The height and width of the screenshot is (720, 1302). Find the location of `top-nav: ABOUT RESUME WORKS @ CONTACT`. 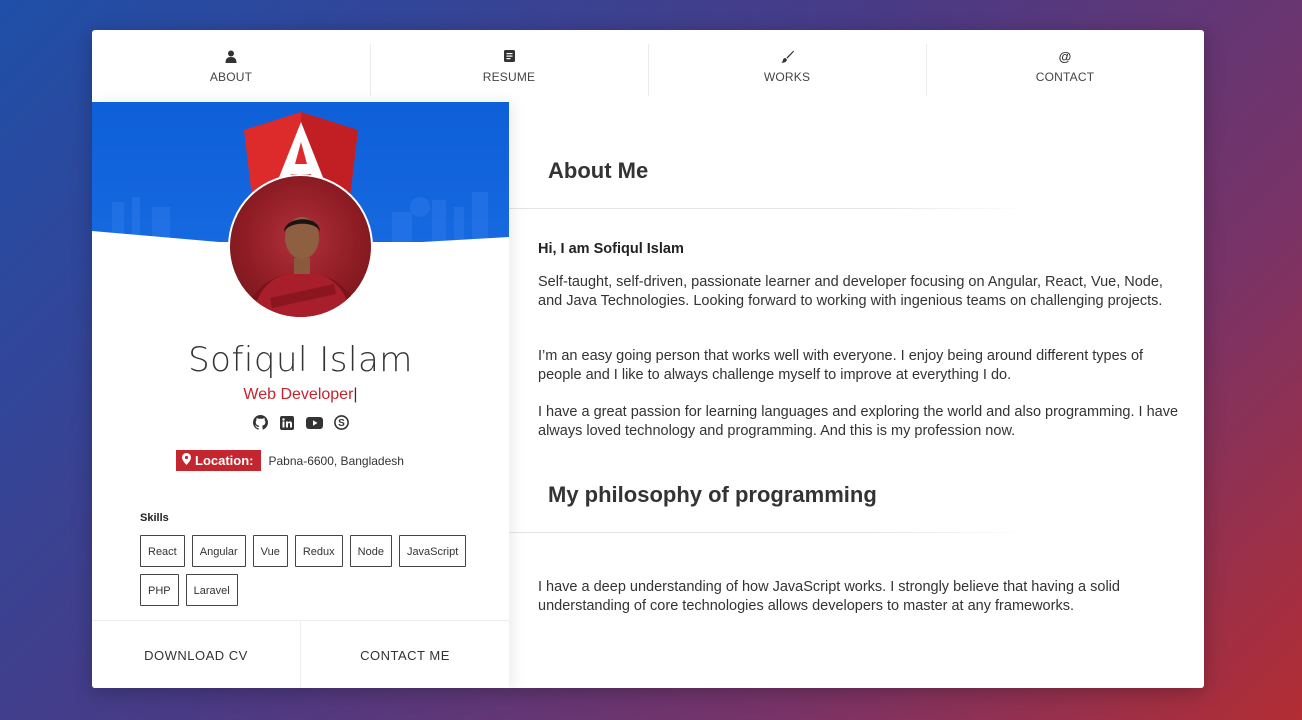

top-nav: ABOUT RESUME WORKS @ CONTACT is located at coordinates (648, 66).